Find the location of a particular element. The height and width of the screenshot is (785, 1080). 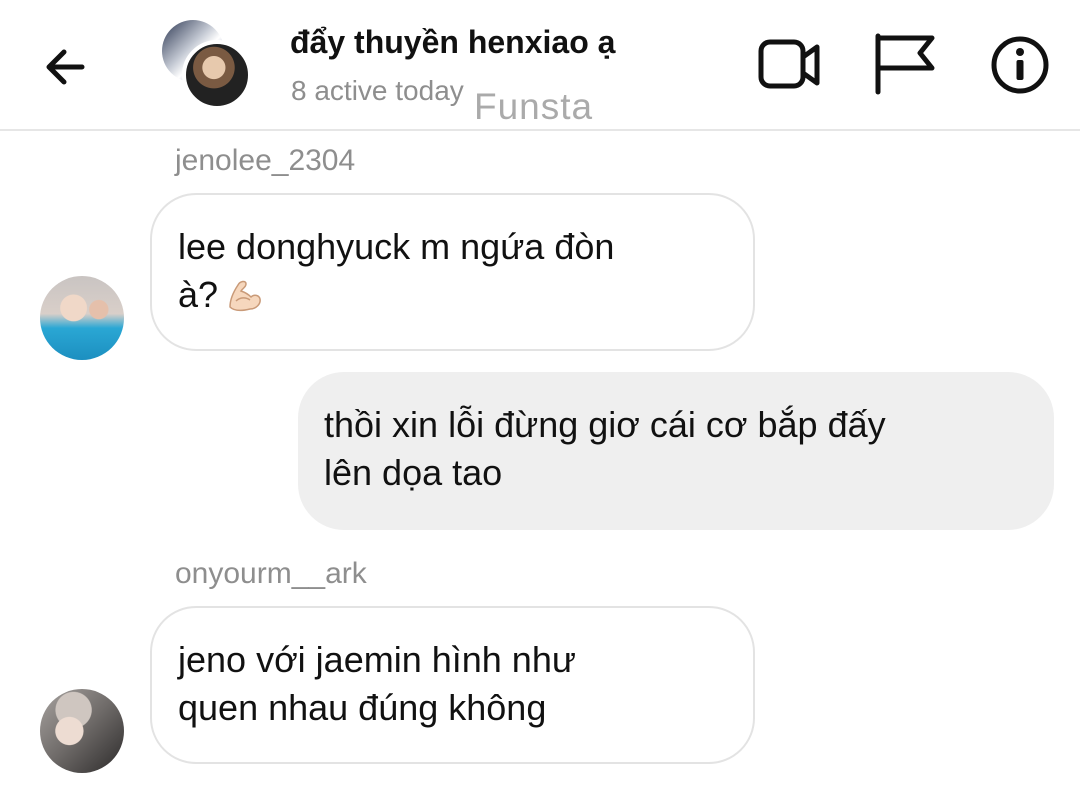

arrow-left-icon is located at coordinates (65, 67).